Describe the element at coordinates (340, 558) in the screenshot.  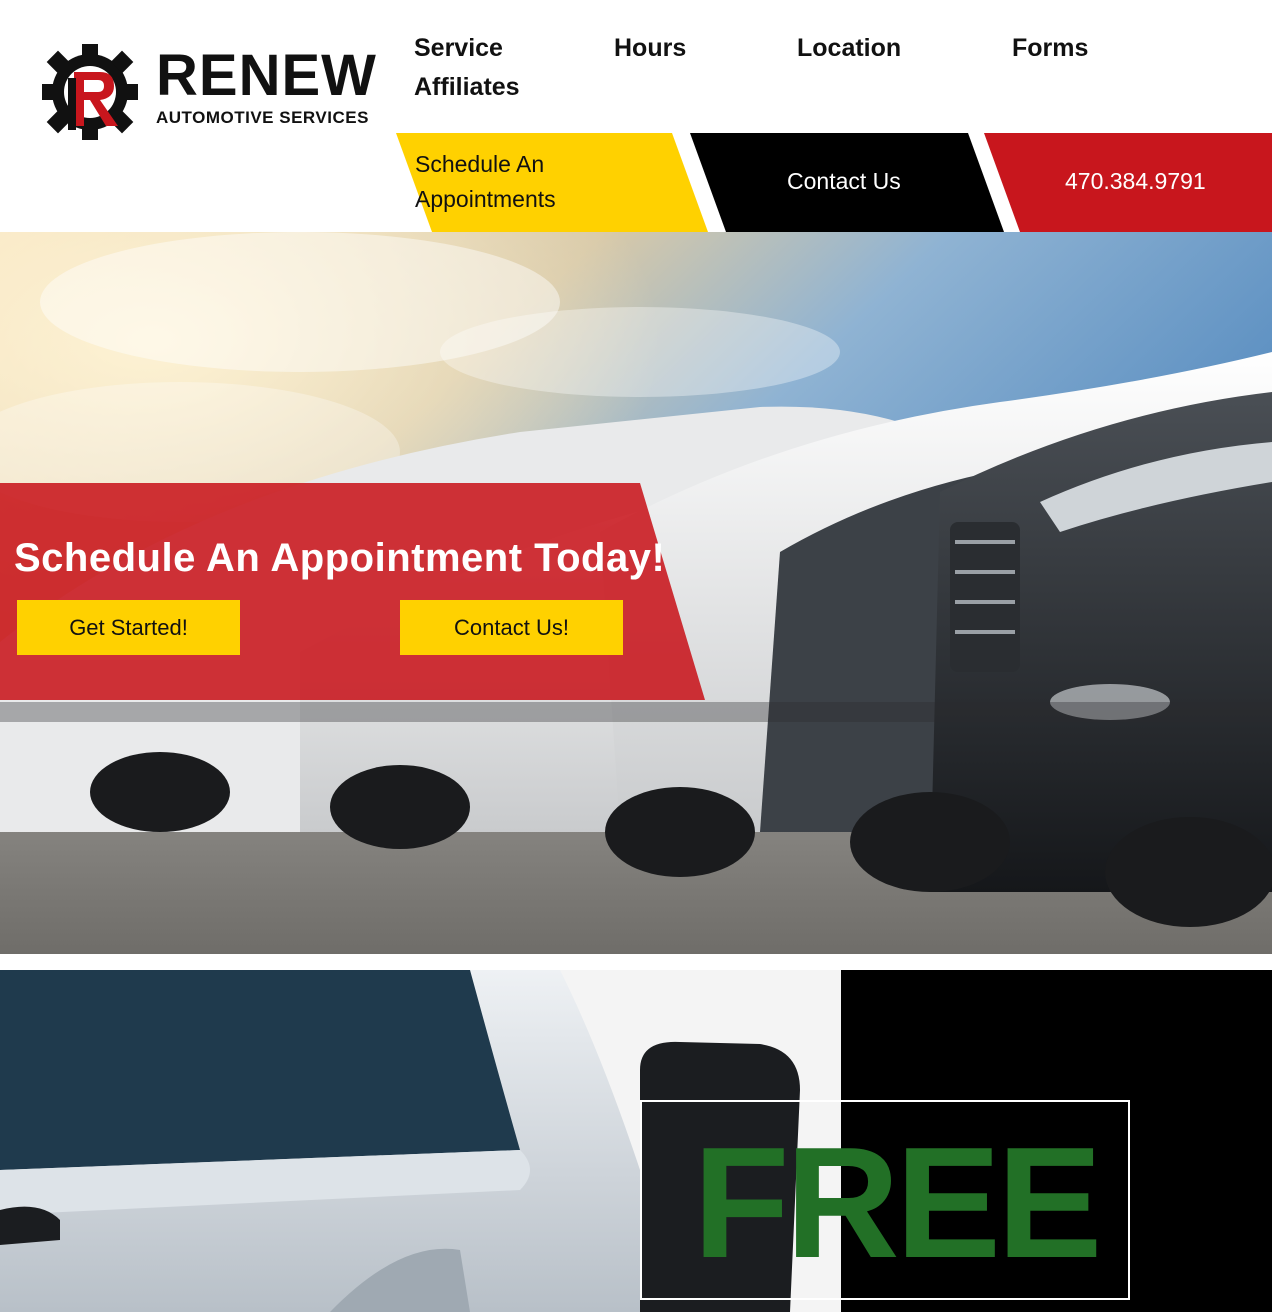
I see `hero-headline: Schedule An Appointment Today!` at that location.